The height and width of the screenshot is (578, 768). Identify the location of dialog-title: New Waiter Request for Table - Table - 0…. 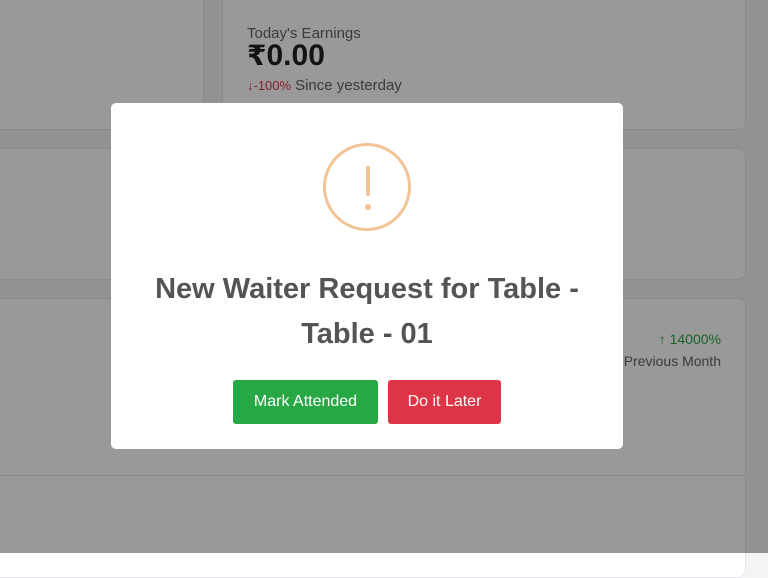
(367, 311).